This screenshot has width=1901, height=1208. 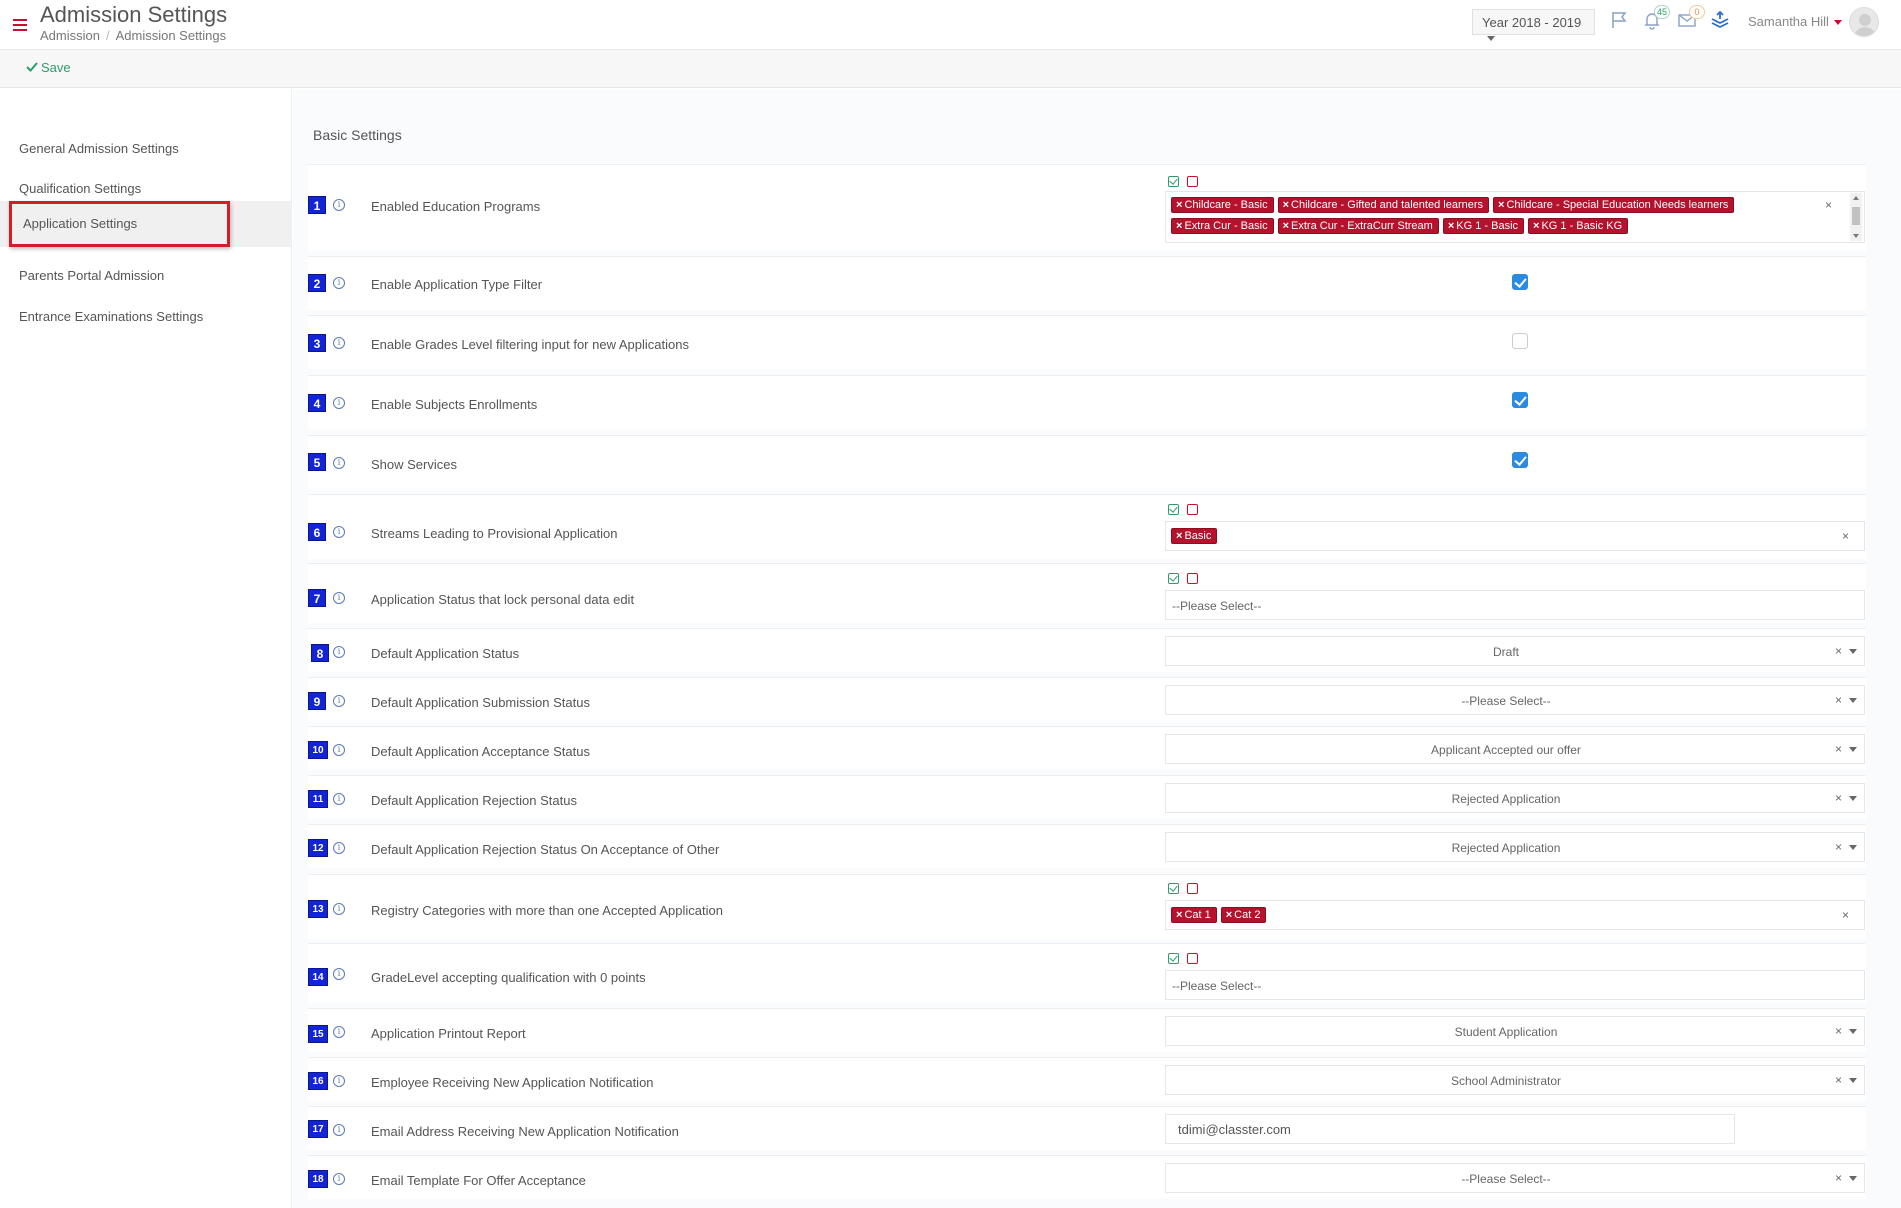 What do you see at coordinates (1194, 536) in the screenshot?
I see `selected-tag: Basic` at bounding box center [1194, 536].